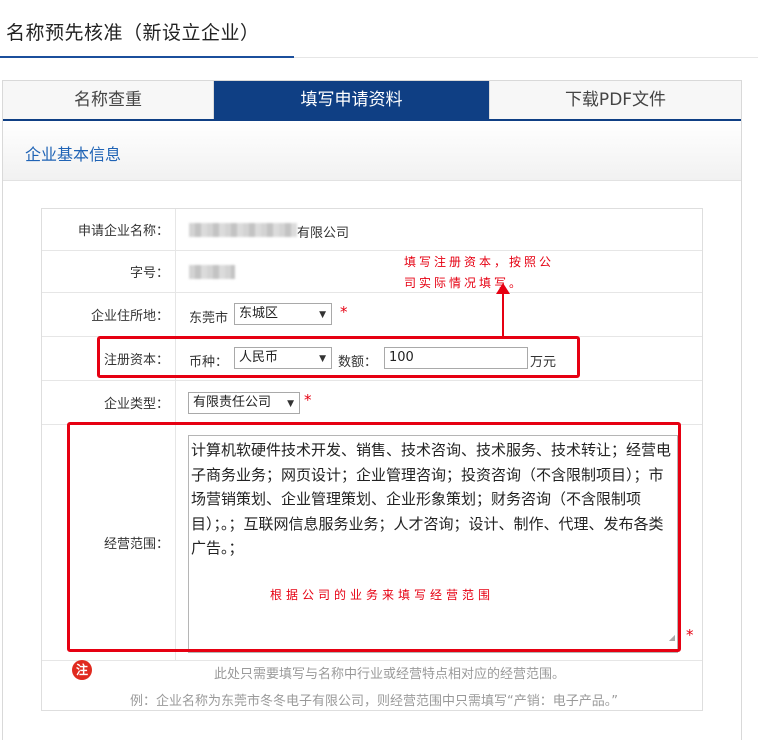  I want to click on capital-label: 注册资本：, so click(109, 358).